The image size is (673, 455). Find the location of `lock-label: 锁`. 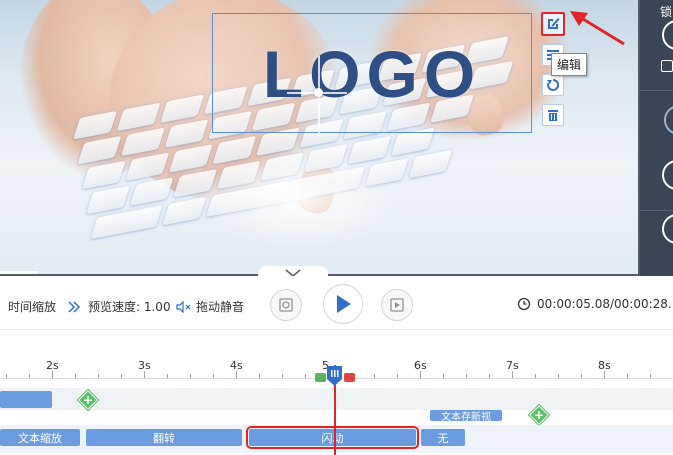

lock-label: 锁 is located at coordinates (666, 12).